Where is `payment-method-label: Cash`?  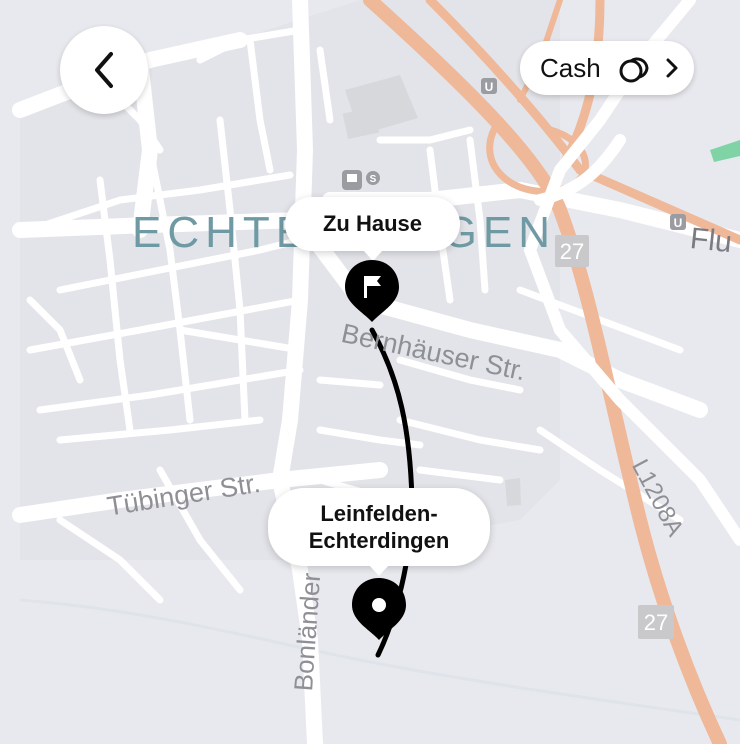 payment-method-label: Cash is located at coordinates (570, 67).